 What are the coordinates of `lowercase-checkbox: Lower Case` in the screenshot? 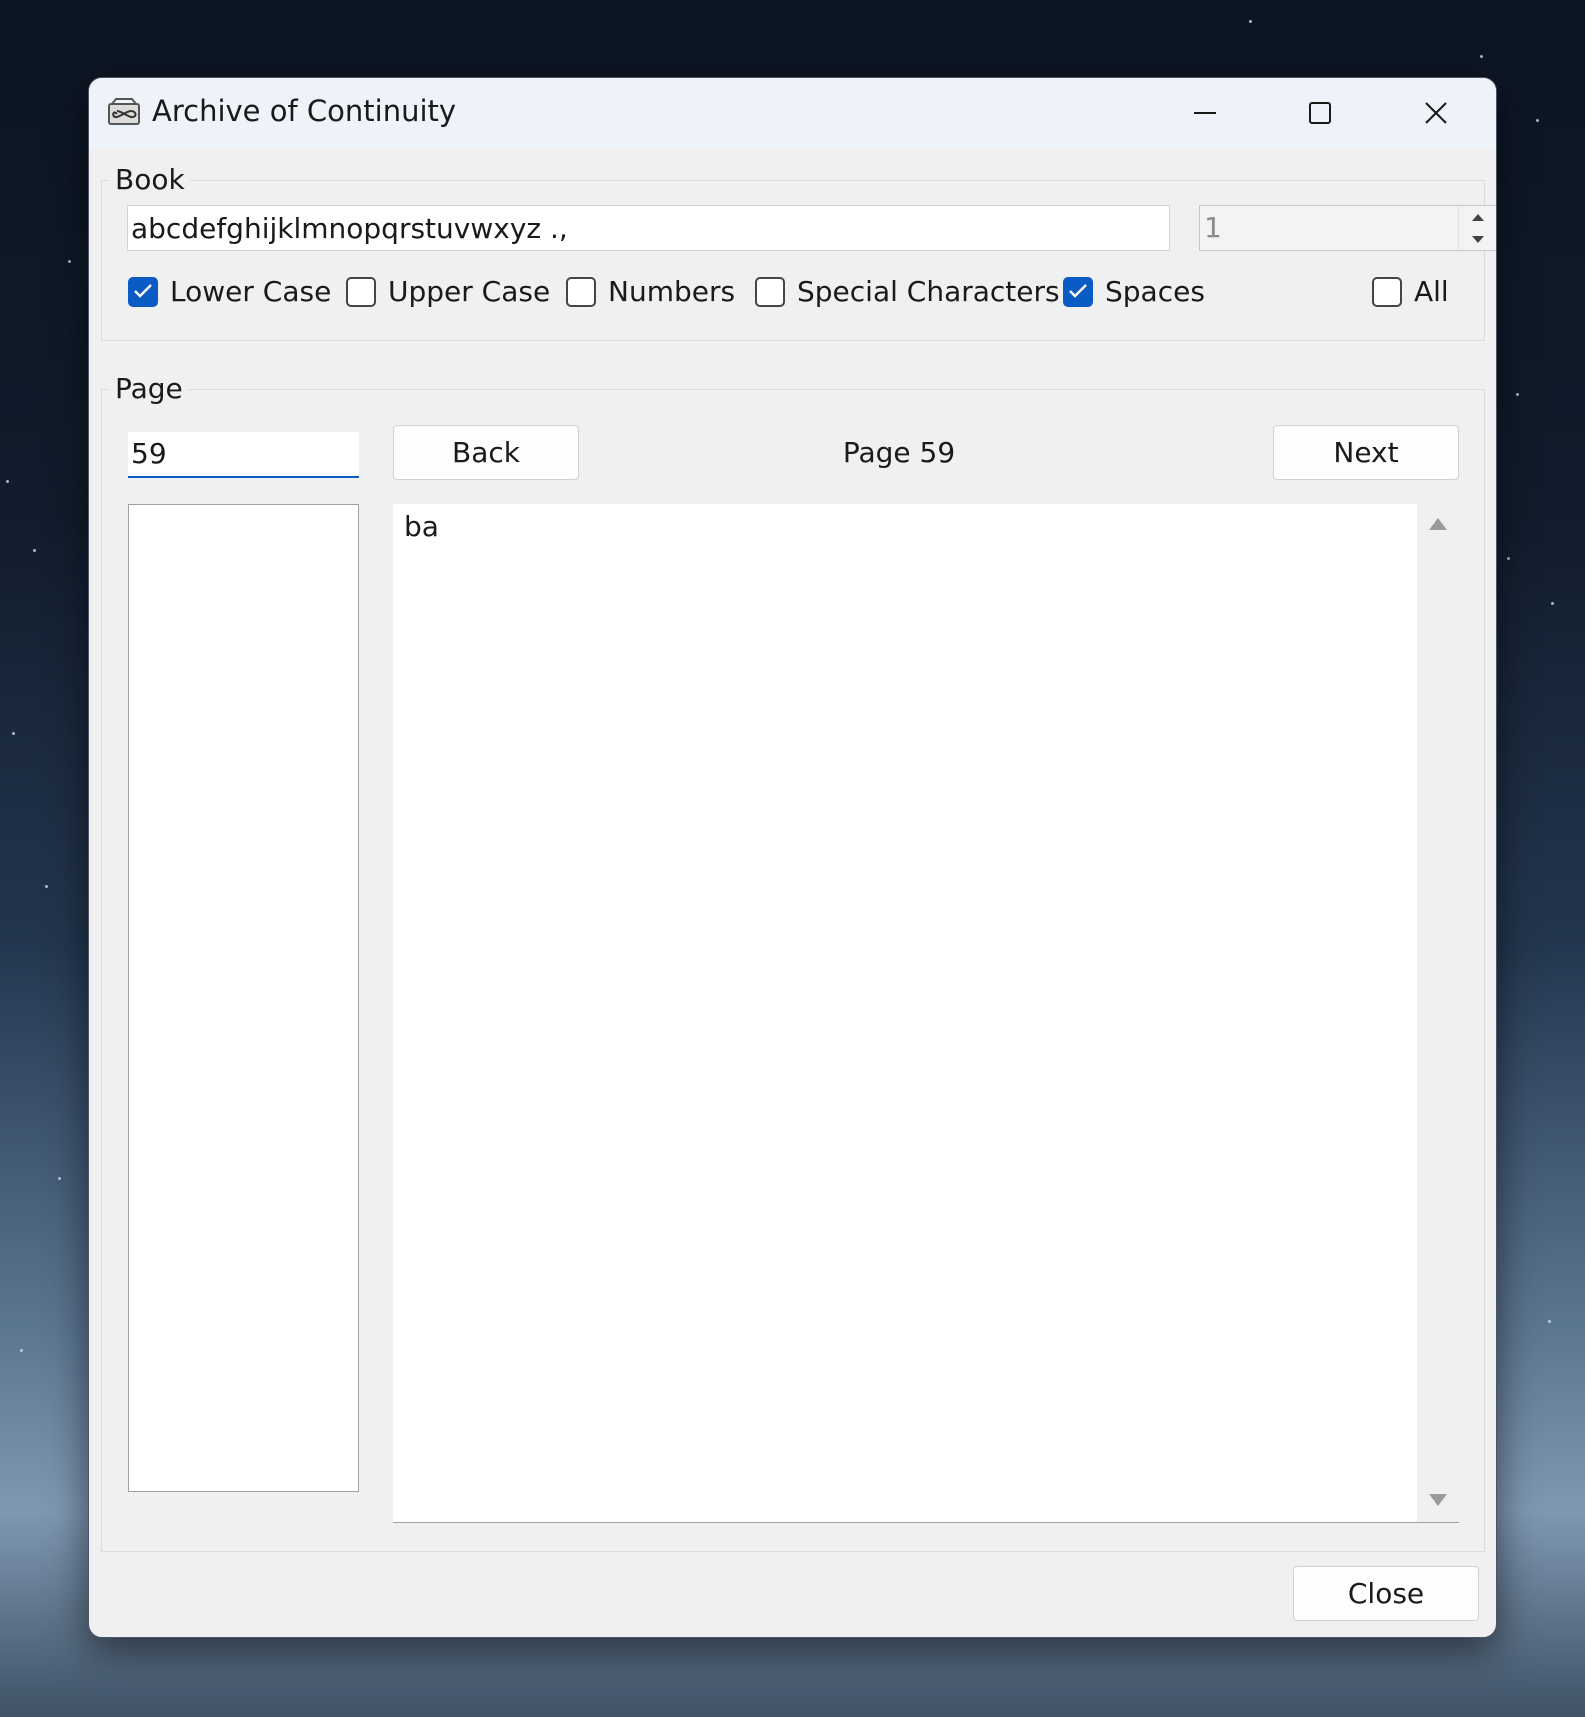 It's located at (229, 291).